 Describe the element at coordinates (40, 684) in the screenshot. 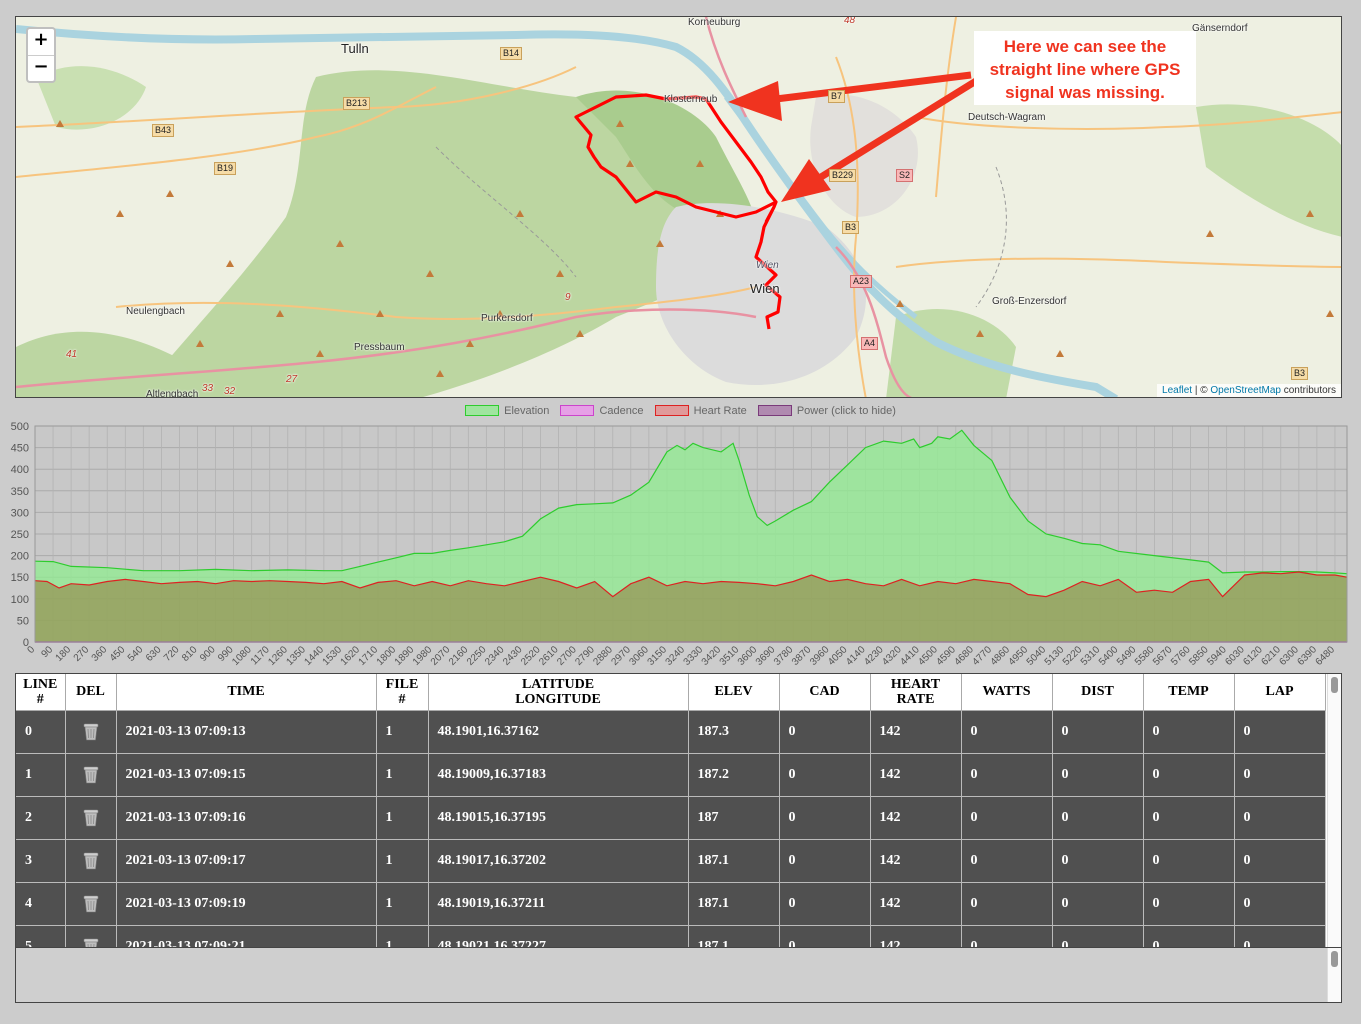

I see `header-text: LINE` at that location.